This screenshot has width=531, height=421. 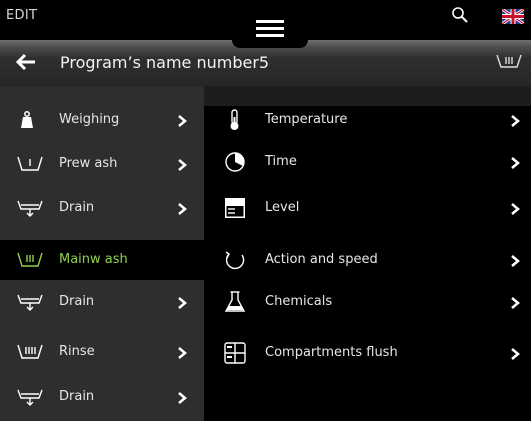 I want to click on step-prewash: Prew ash, so click(x=102, y=164).